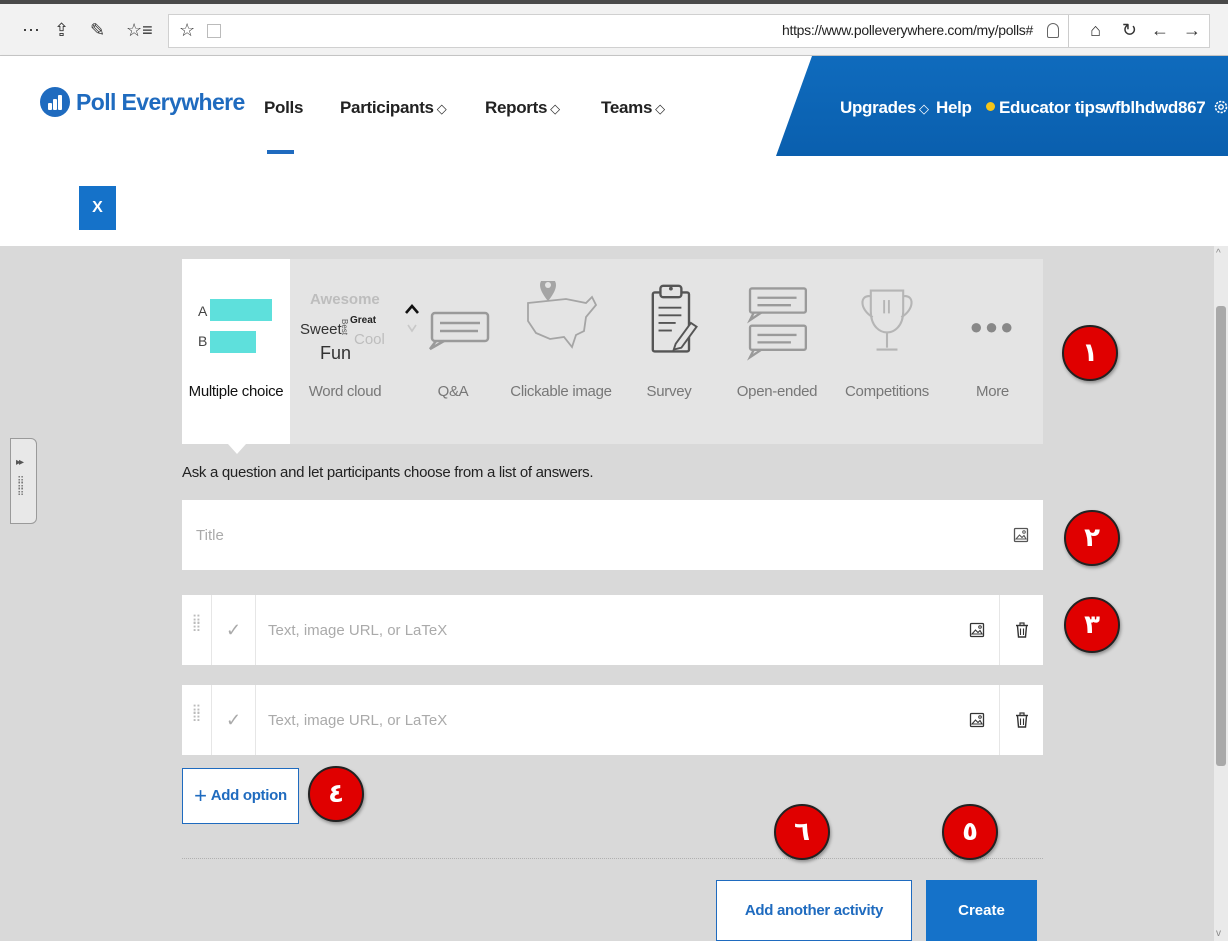 The image size is (1228, 941). What do you see at coordinates (237, 449) in the screenshot?
I see `selection-pointer` at bounding box center [237, 449].